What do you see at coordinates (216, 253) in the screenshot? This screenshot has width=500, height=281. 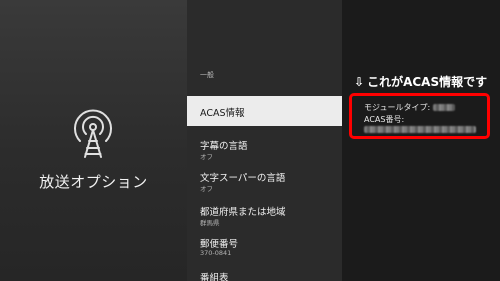 I see `menu-item-value: 370-0841` at bounding box center [216, 253].